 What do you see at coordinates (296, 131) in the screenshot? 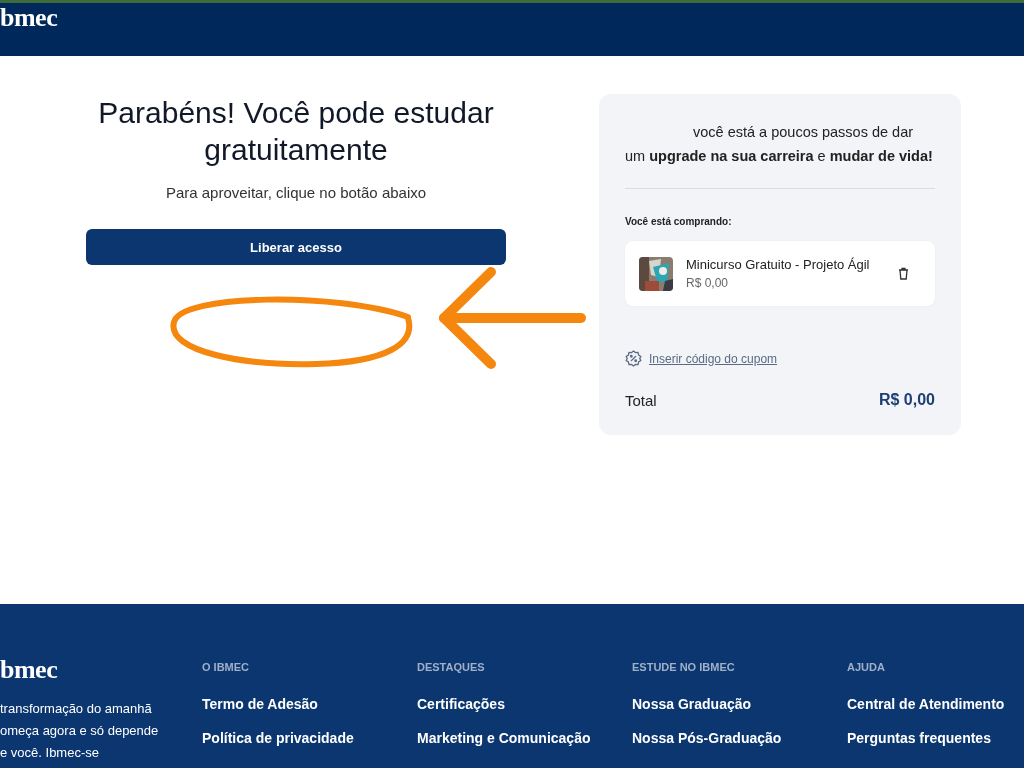
I see `heading: Parabéns! Você pode estudar gratuitamente` at bounding box center [296, 131].